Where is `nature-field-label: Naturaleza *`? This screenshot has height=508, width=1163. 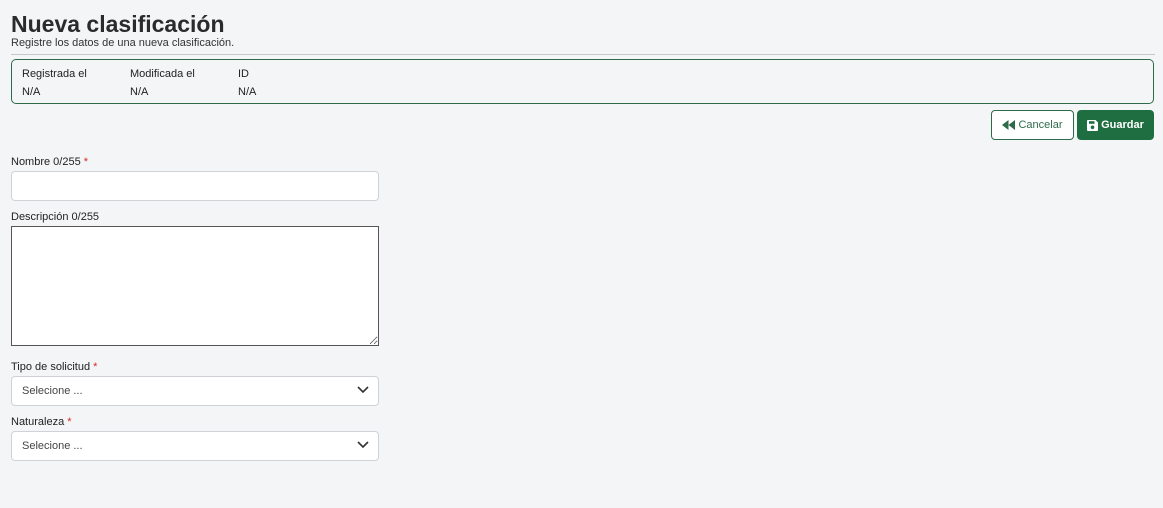
nature-field-label: Naturaleza * is located at coordinates (41, 422).